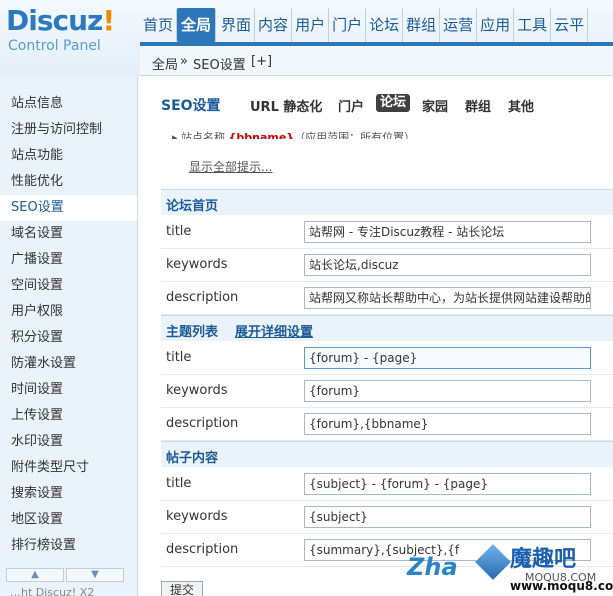 Image resolution: width=613 pixels, height=596 pixels. What do you see at coordinates (68, 156) in the screenshot?
I see `sidebar-item: 站点功能` at bounding box center [68, 156].